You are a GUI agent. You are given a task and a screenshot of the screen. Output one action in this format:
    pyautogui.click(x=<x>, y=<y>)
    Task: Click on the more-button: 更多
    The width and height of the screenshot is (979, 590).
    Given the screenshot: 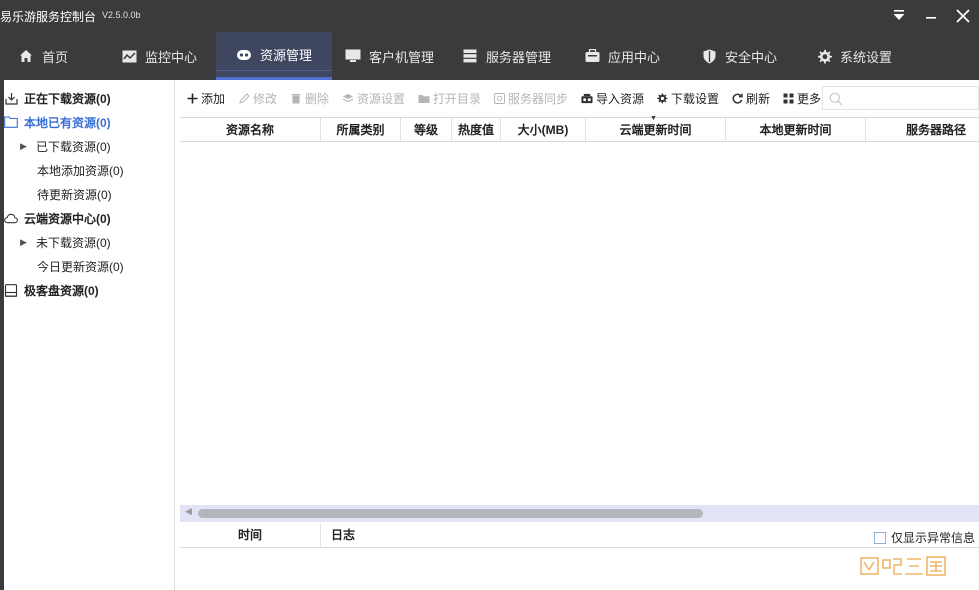 What is the action you would take?
    pyautogui.click(x=802, y=98)
    